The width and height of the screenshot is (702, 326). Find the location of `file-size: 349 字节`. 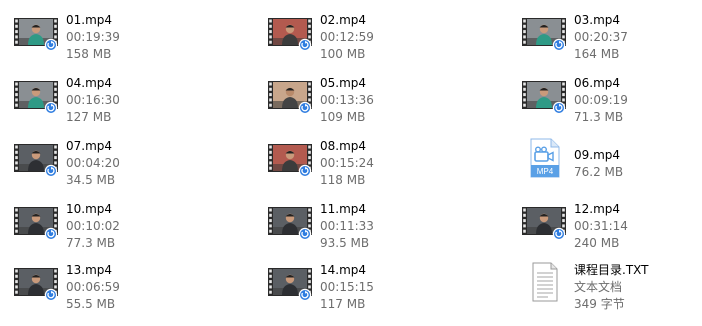

file-size: 349 字节 is located at coordinates (599, 304).